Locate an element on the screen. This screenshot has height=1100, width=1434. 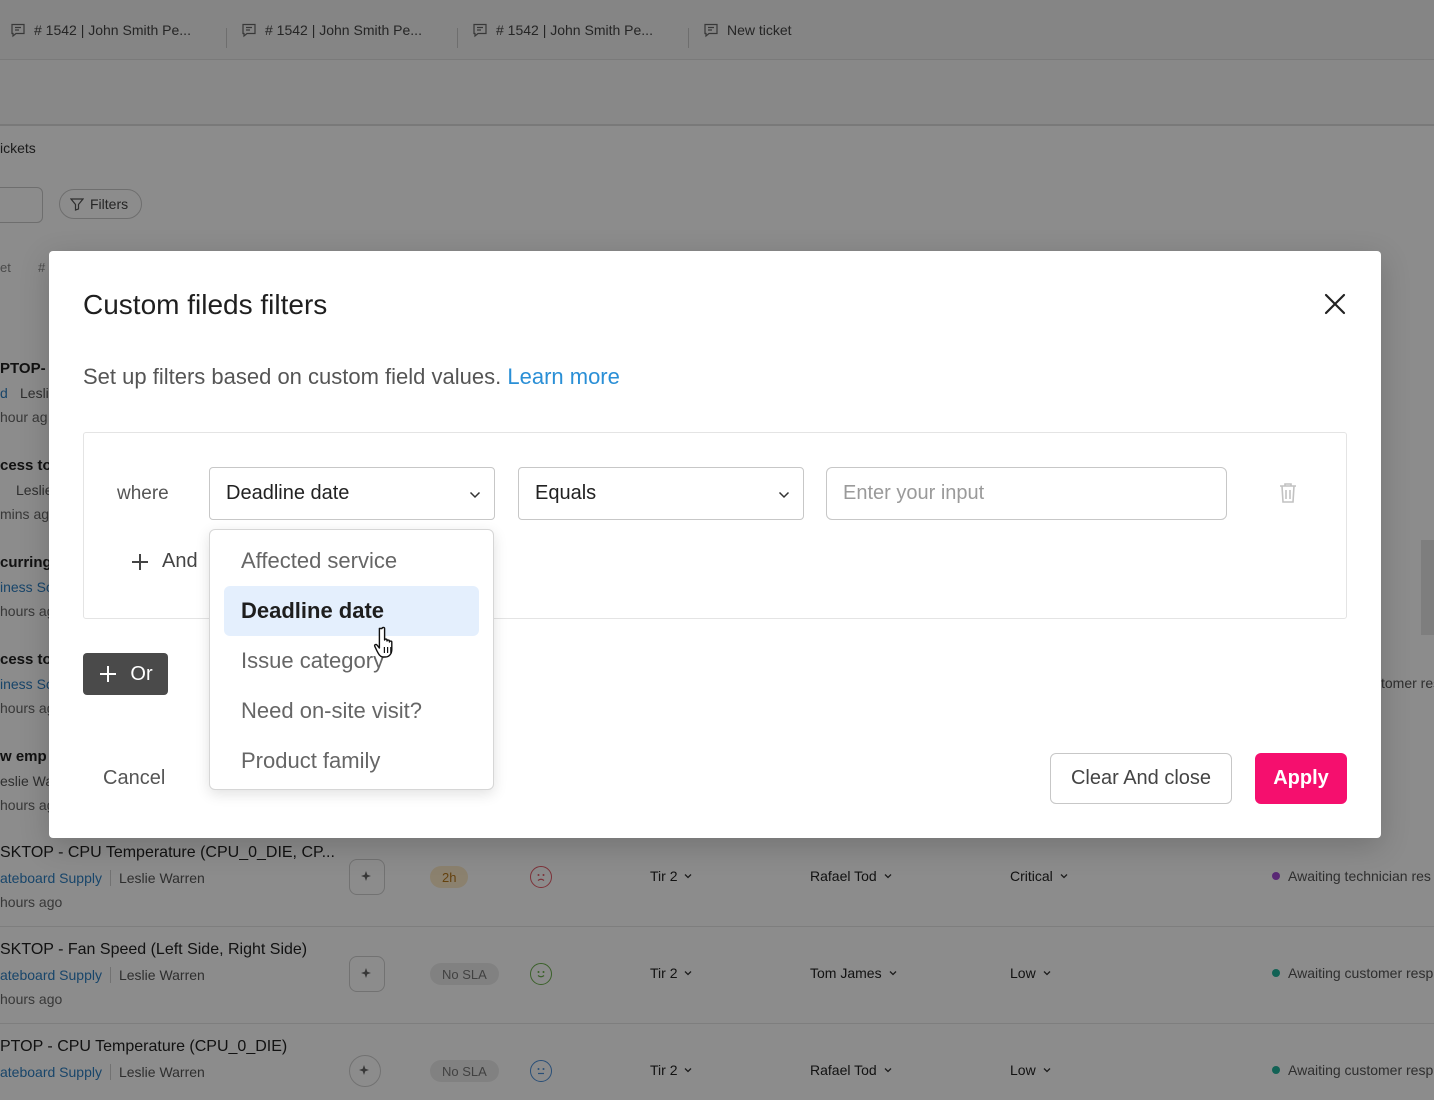
operator-select-value: Equals is located at coordinates (566, 493).